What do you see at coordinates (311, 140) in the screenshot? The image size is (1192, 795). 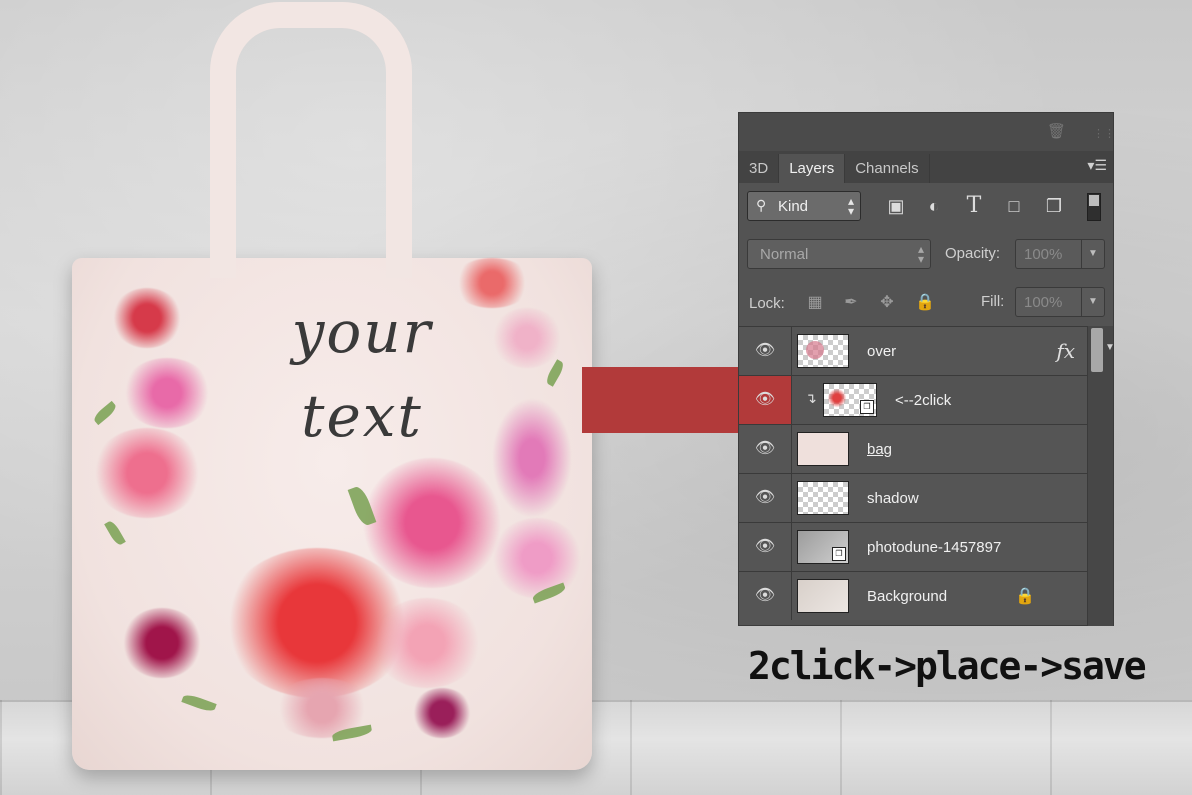 I see `bag-handle` at bounding box center [311, 140].